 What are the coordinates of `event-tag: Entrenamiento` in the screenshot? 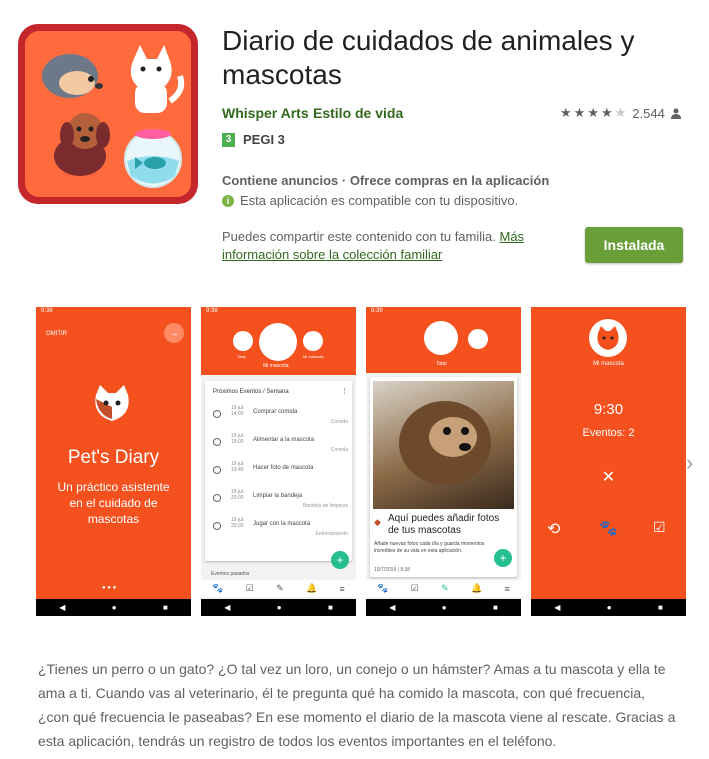 It's located at (331, 534).